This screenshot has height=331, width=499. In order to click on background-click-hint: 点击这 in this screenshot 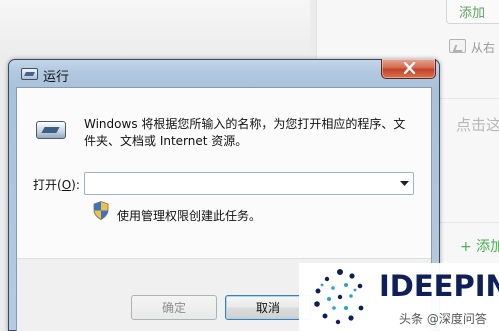, I will do `click(477, 124)`.